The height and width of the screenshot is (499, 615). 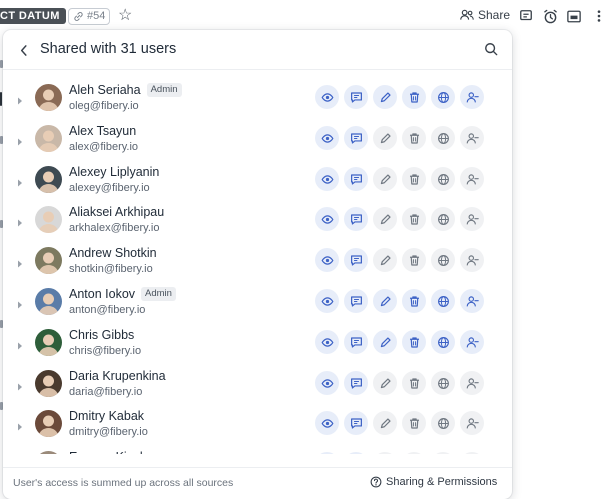 I want to click on sharing-permissions-link: Sharing & Permissions, so click(x=433, y=482).